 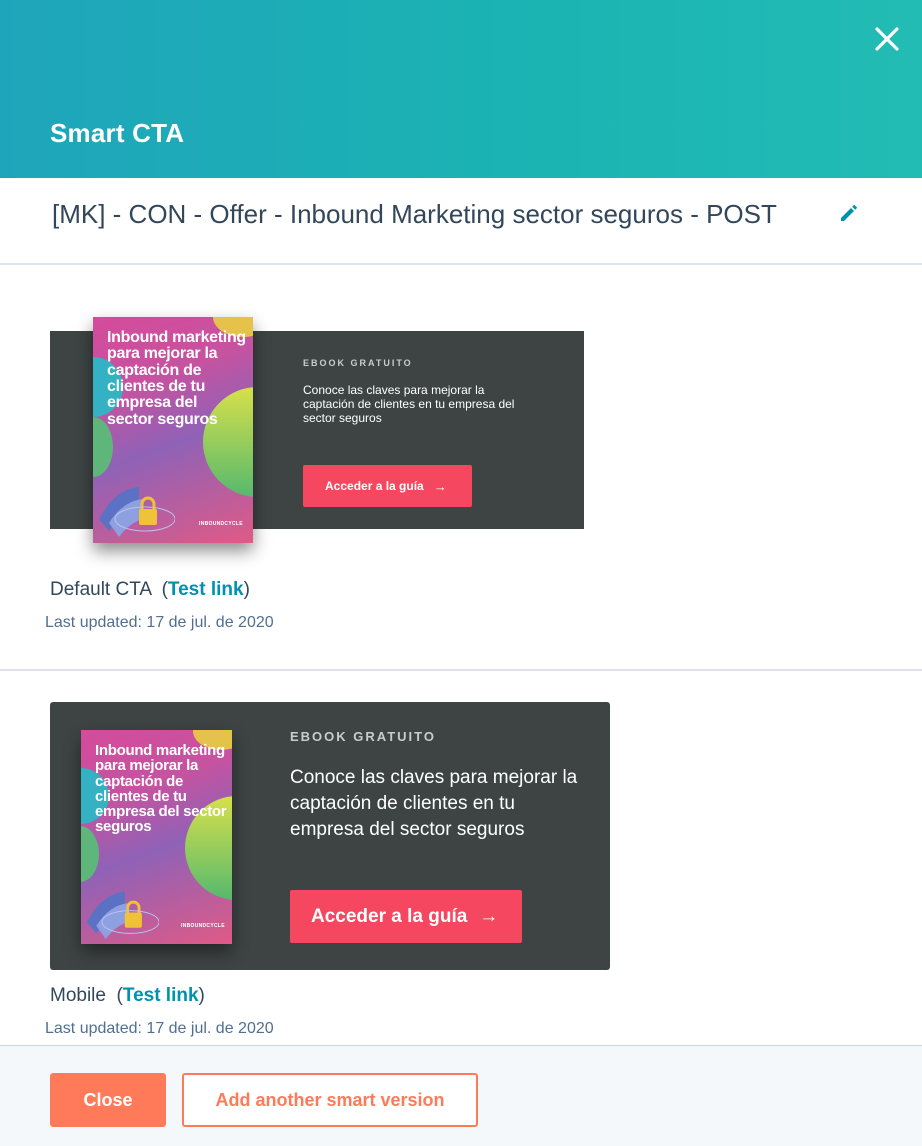 I want to click on modal-footer: Close Add another smart version, so click(x=461, y=1095).